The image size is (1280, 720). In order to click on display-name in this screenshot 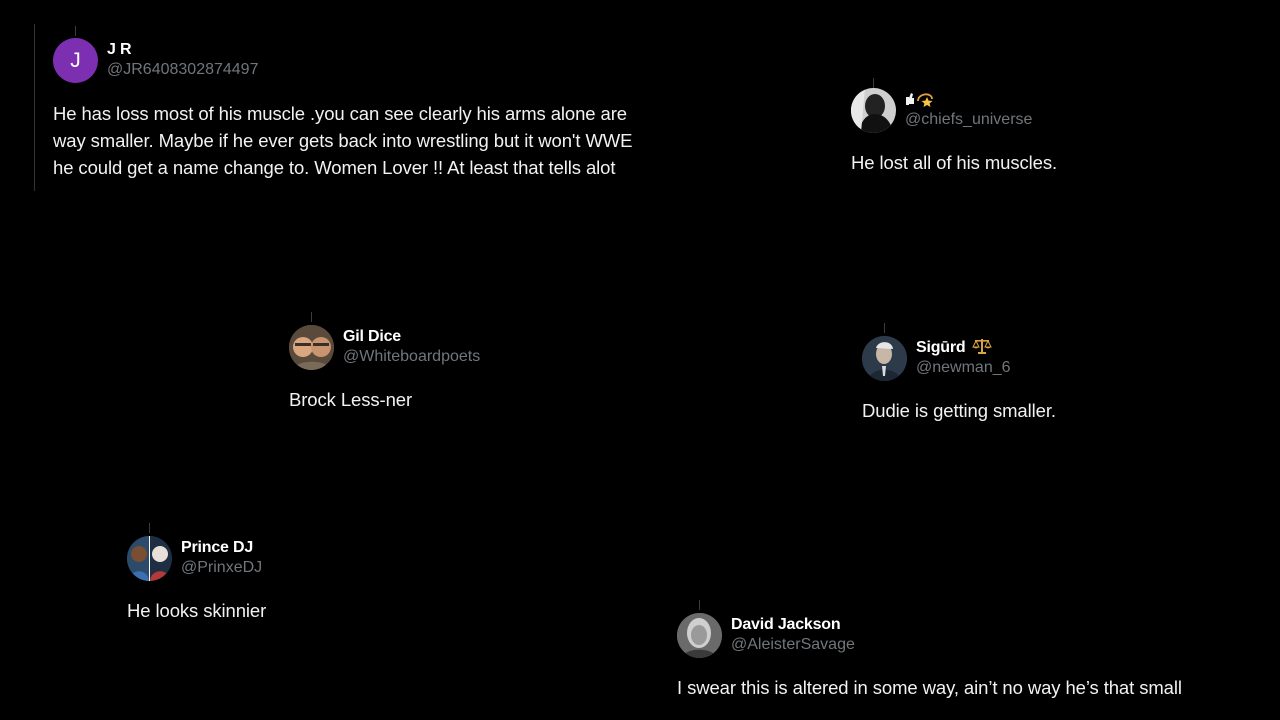, I will do `click(968, 99)`.